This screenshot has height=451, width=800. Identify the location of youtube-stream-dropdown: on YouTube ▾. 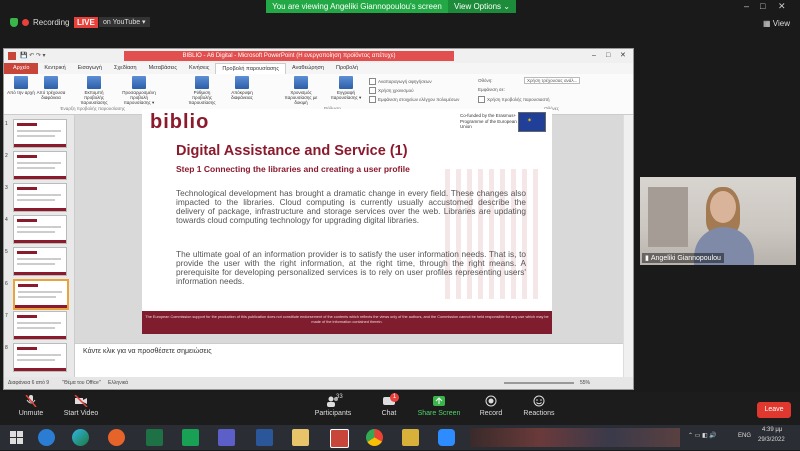
(124, 22).